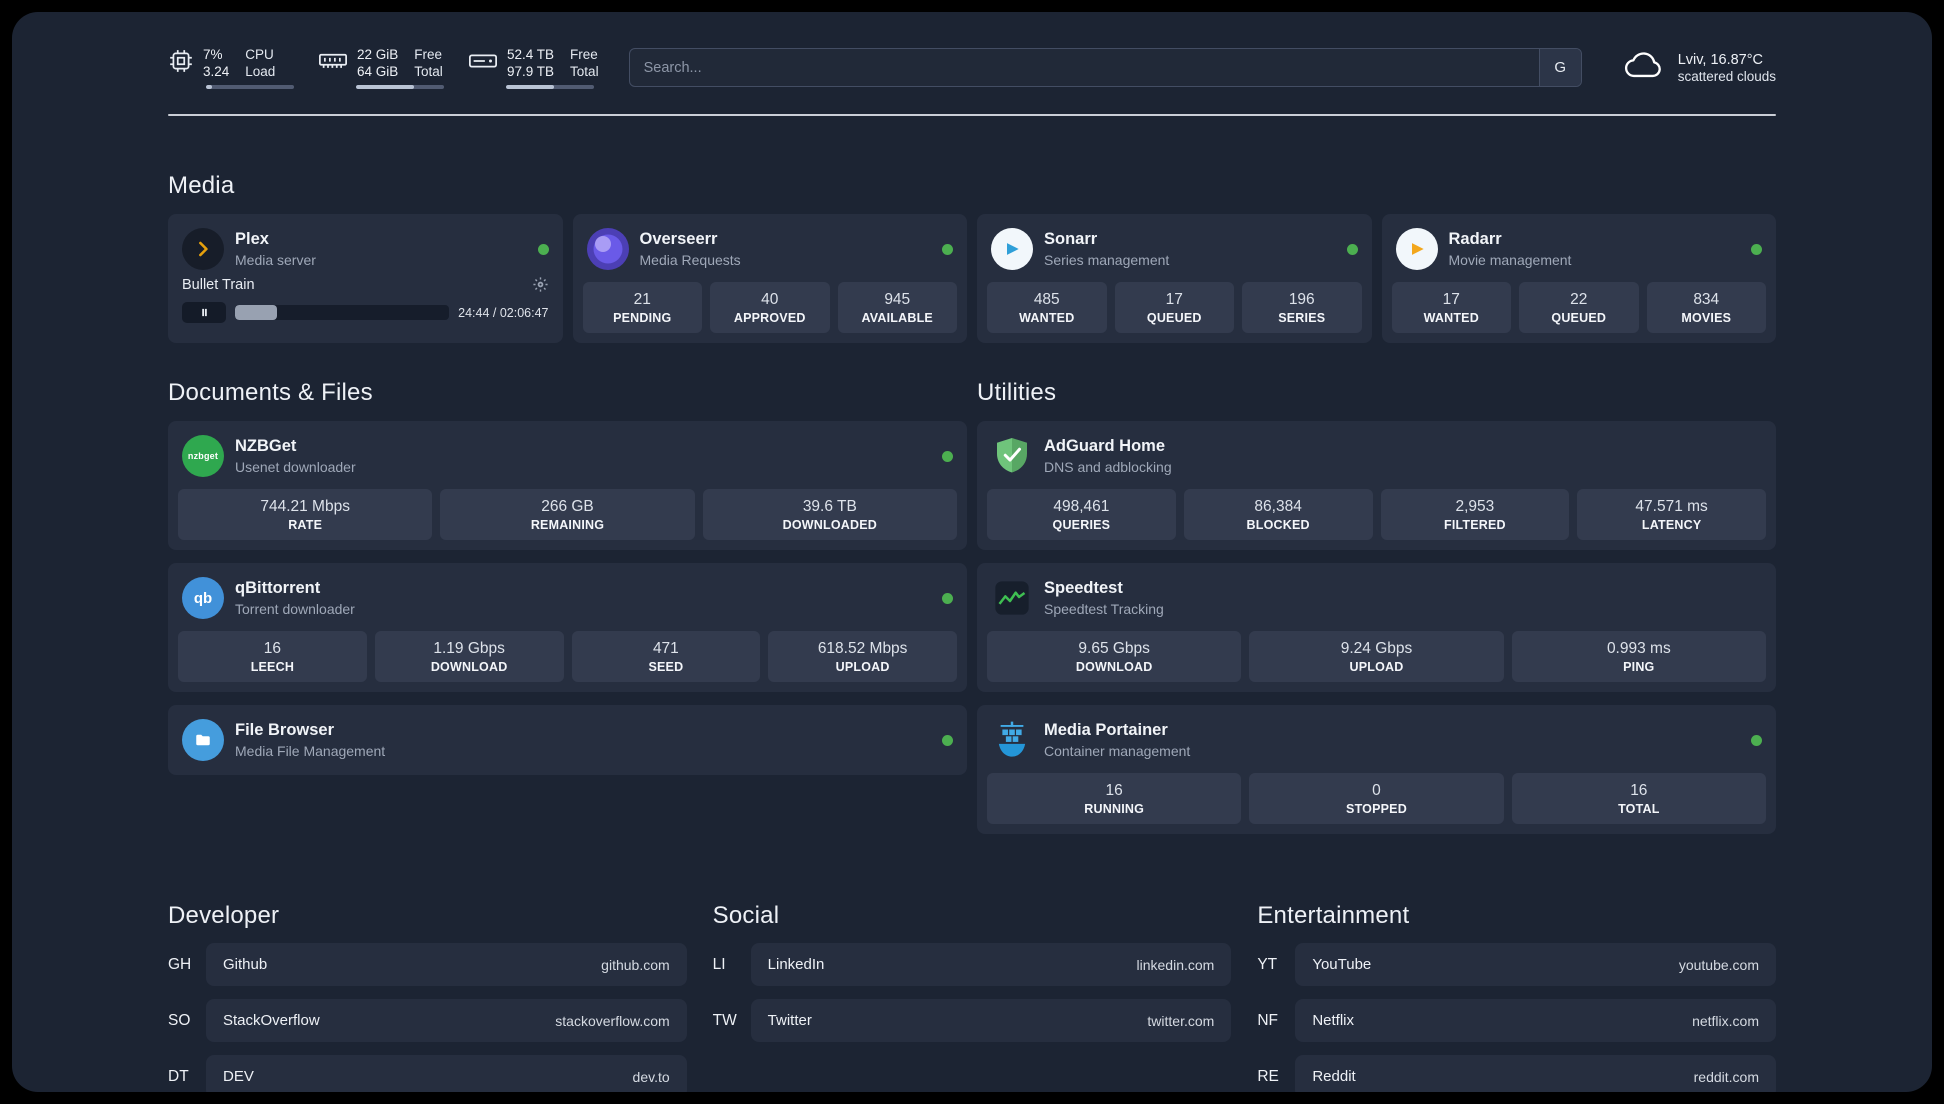 The image size is (1944, 1104). What do you see at coordinates (1333, 1020) in the screenshot?
I see `link-name: Netflix` at bounding box center [1333, 1020].